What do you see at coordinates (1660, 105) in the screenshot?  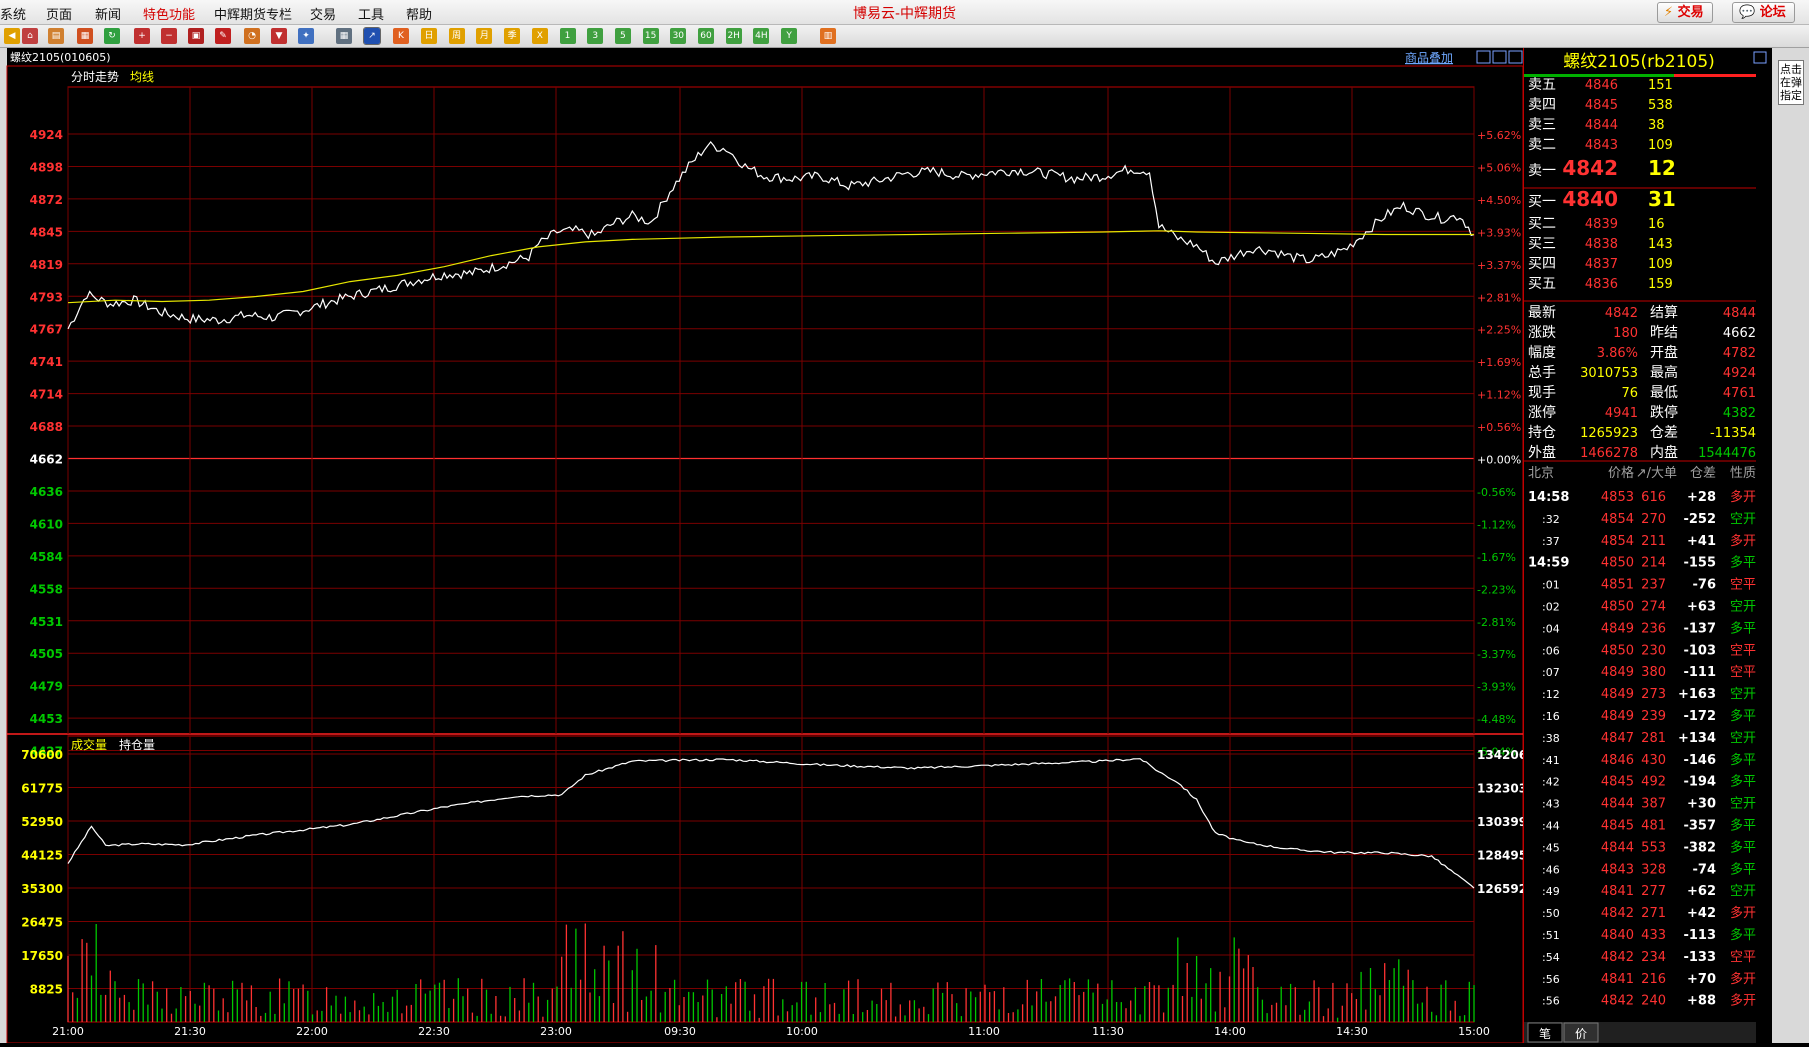 I see `ask-volume: 538` at bounding box center [1660, 105].